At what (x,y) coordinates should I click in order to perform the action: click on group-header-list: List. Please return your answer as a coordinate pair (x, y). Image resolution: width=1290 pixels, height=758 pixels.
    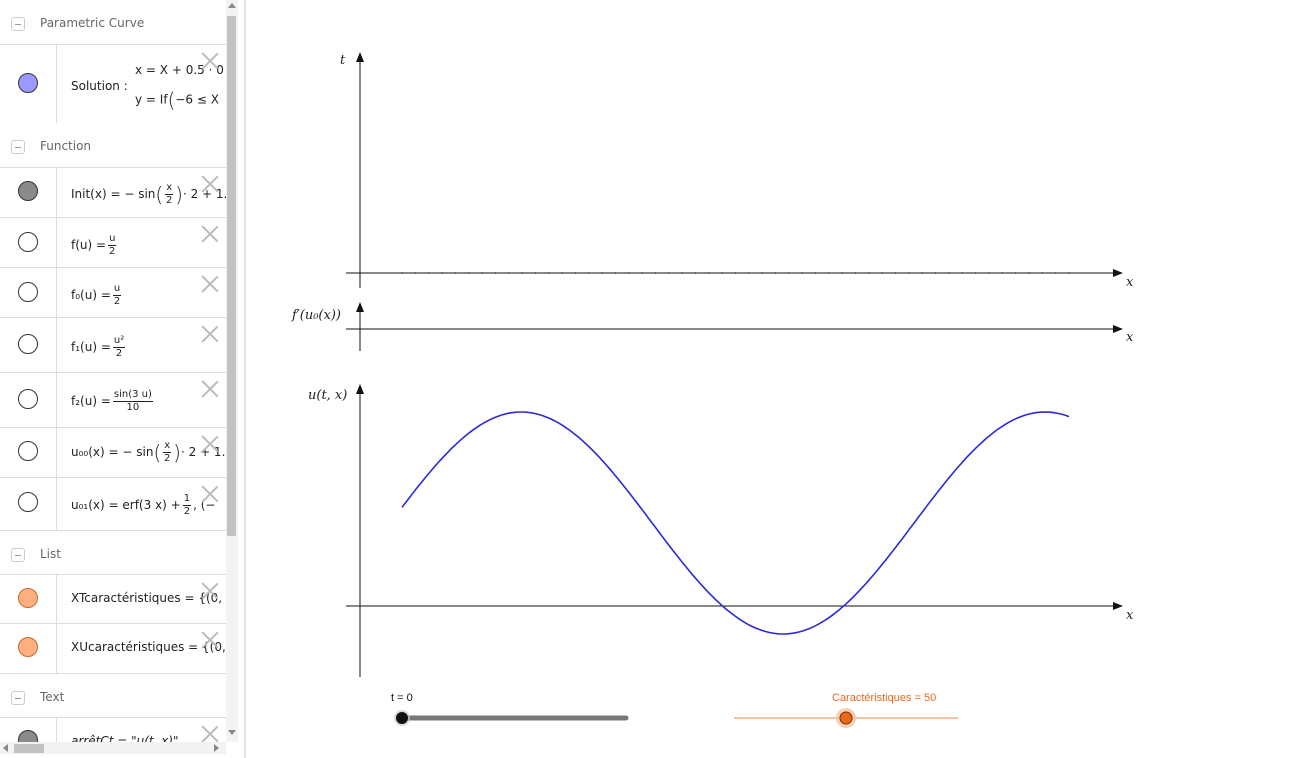
    Looking at the image, I should click on (113, 552).